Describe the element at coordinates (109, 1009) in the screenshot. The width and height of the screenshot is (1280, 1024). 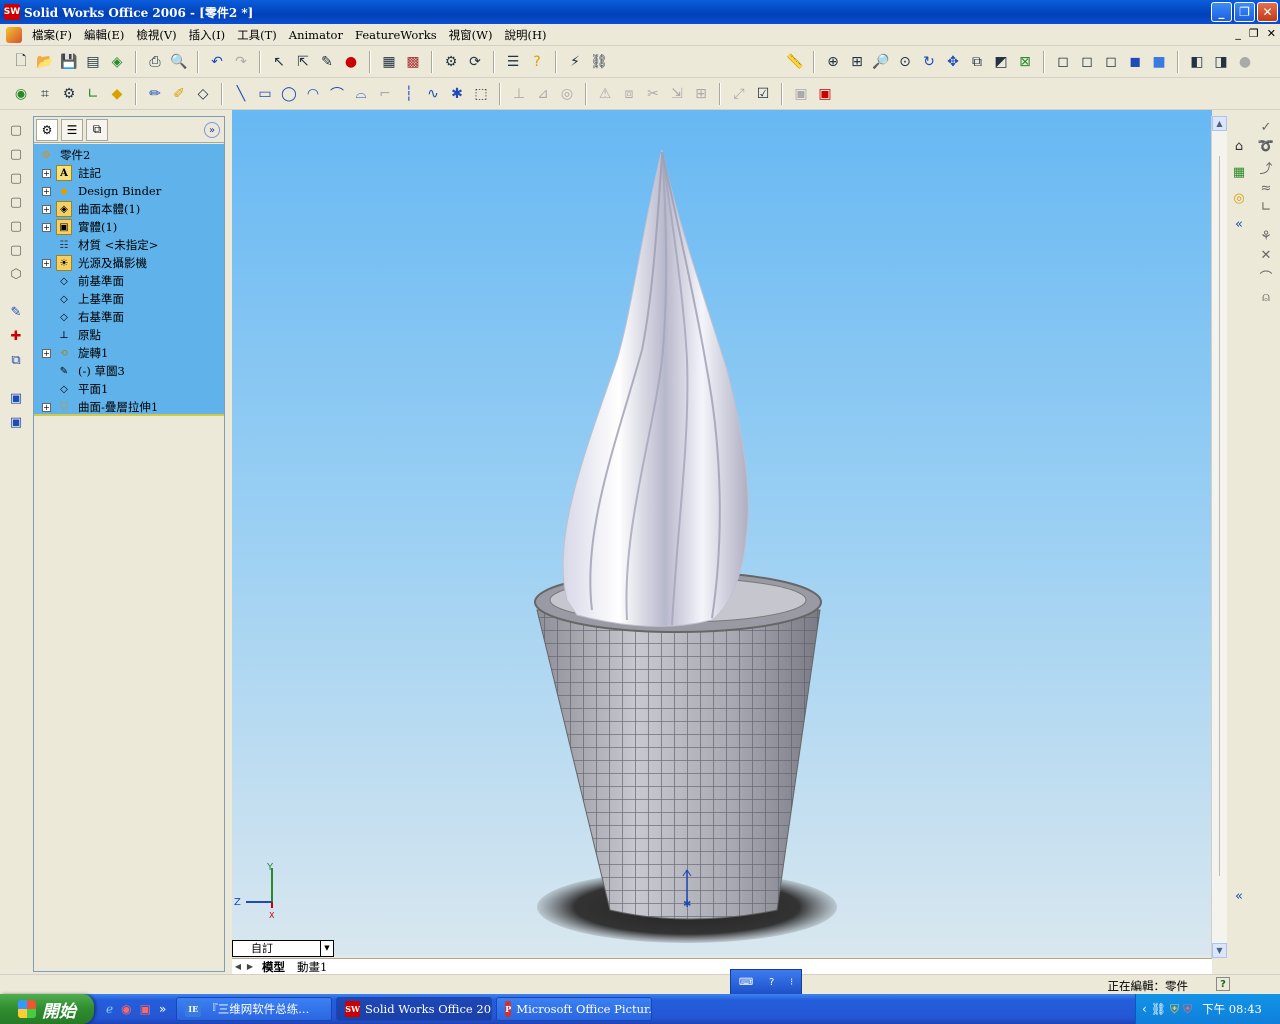
I see `ie-icon: ℯ` at that location.